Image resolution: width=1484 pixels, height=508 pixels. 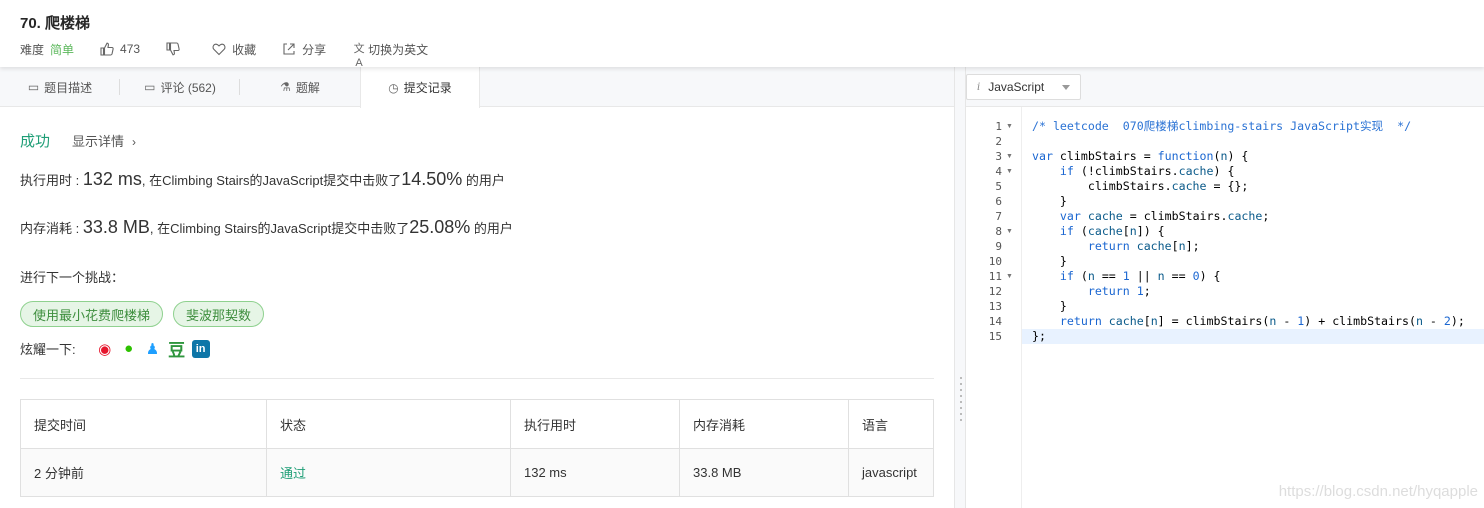 I want to click on watermark: https://blog.csdn.net/hyqapple, so click(x=1378, y=491).